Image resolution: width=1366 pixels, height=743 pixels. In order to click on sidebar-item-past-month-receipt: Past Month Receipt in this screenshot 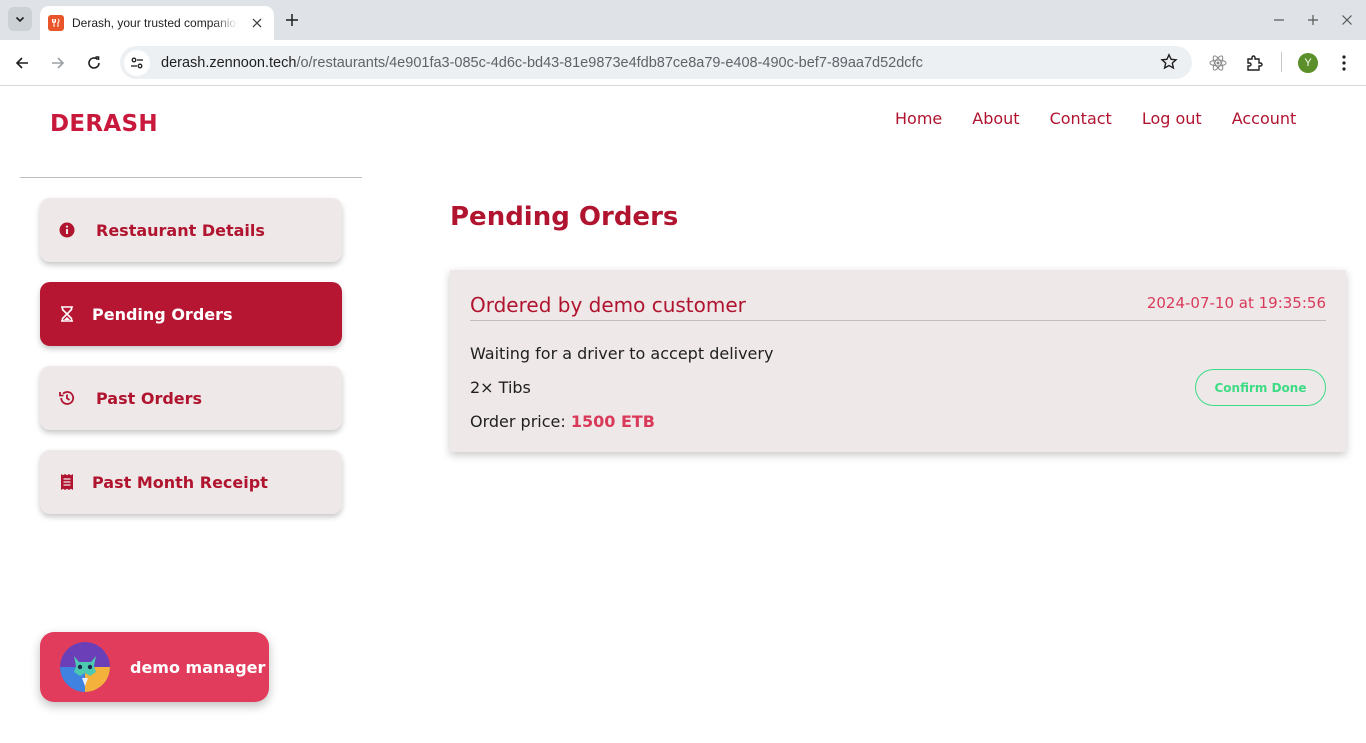, I will do `click(191, 482)`.